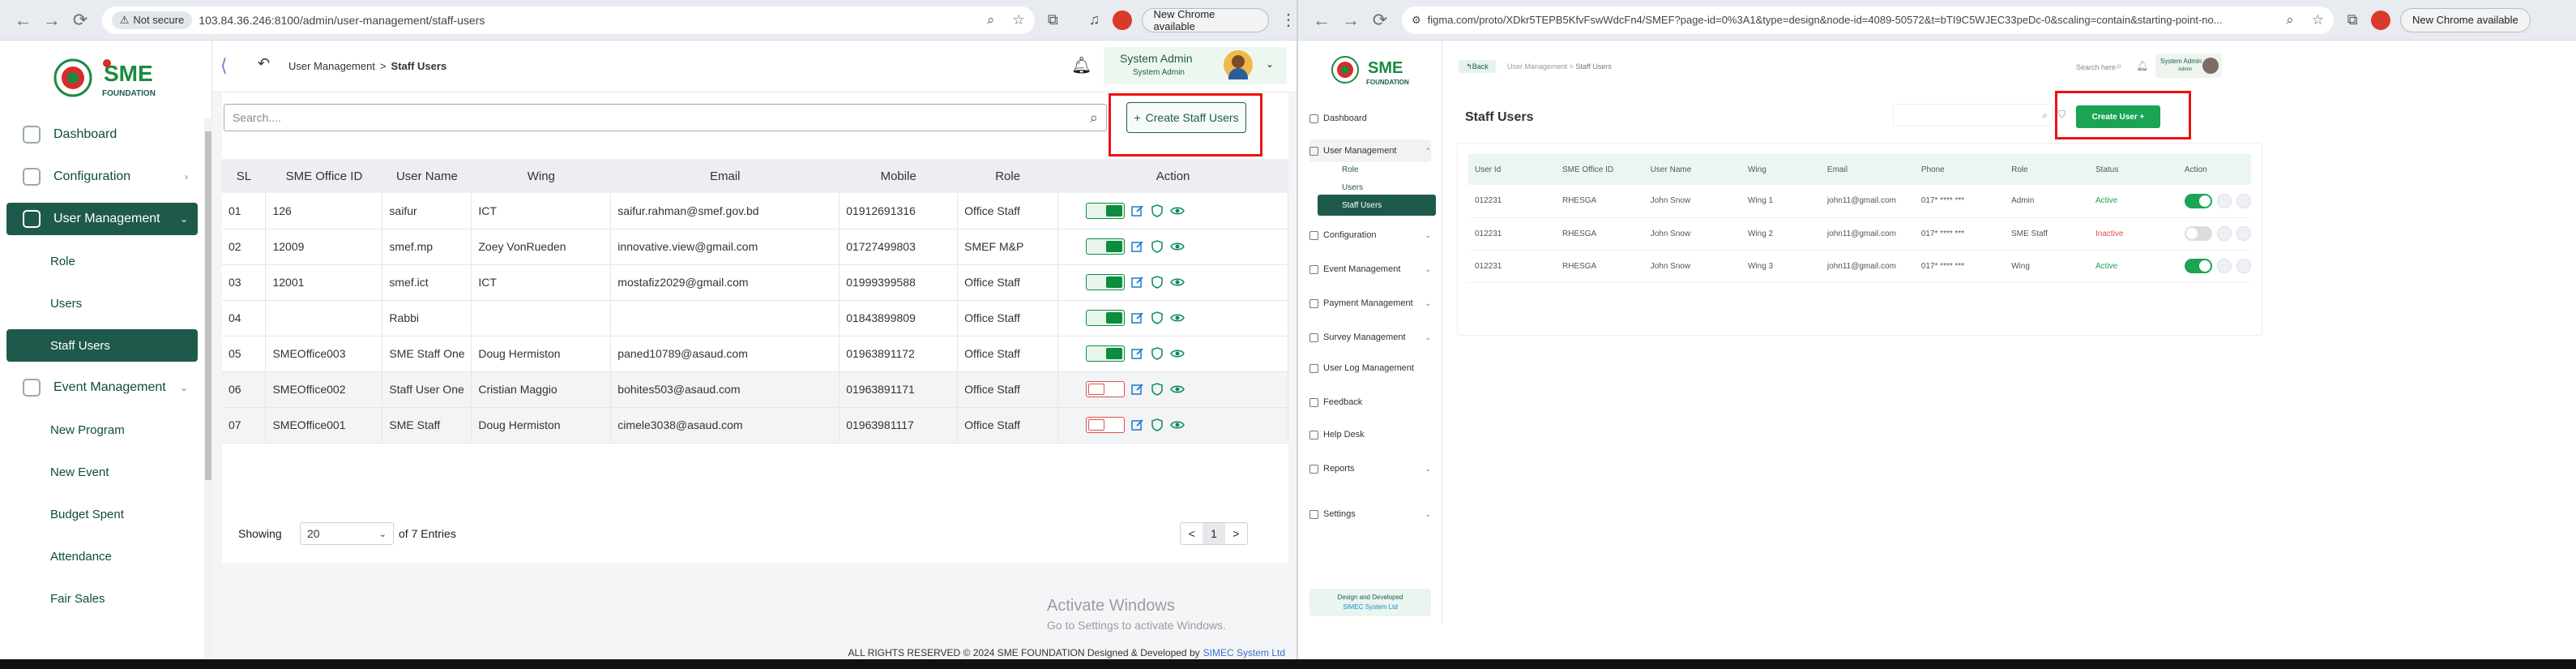  Describe the element at coordinates (1214, 533) in the screenshot. I see `page-1-button: 1` at that location.